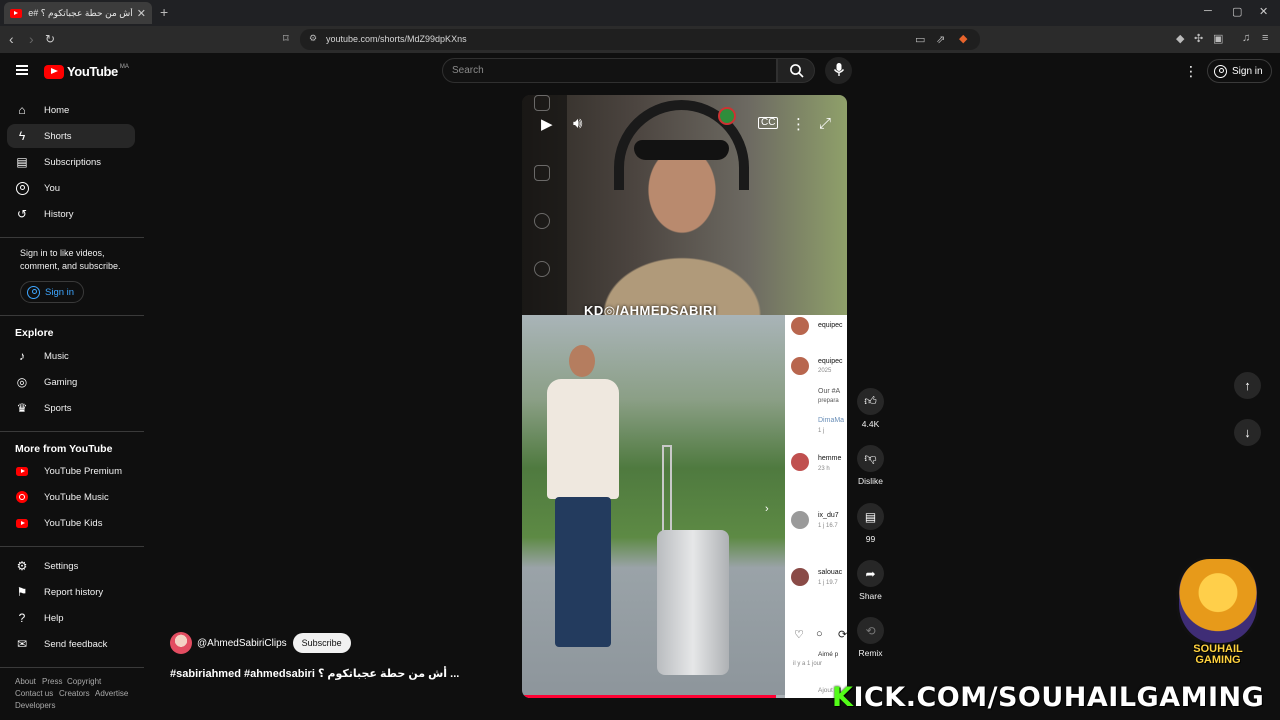 The width and height of the screenshot is (1280, 720). I want to click on settings-menu-icon: ⋮, so click(1191, 71).